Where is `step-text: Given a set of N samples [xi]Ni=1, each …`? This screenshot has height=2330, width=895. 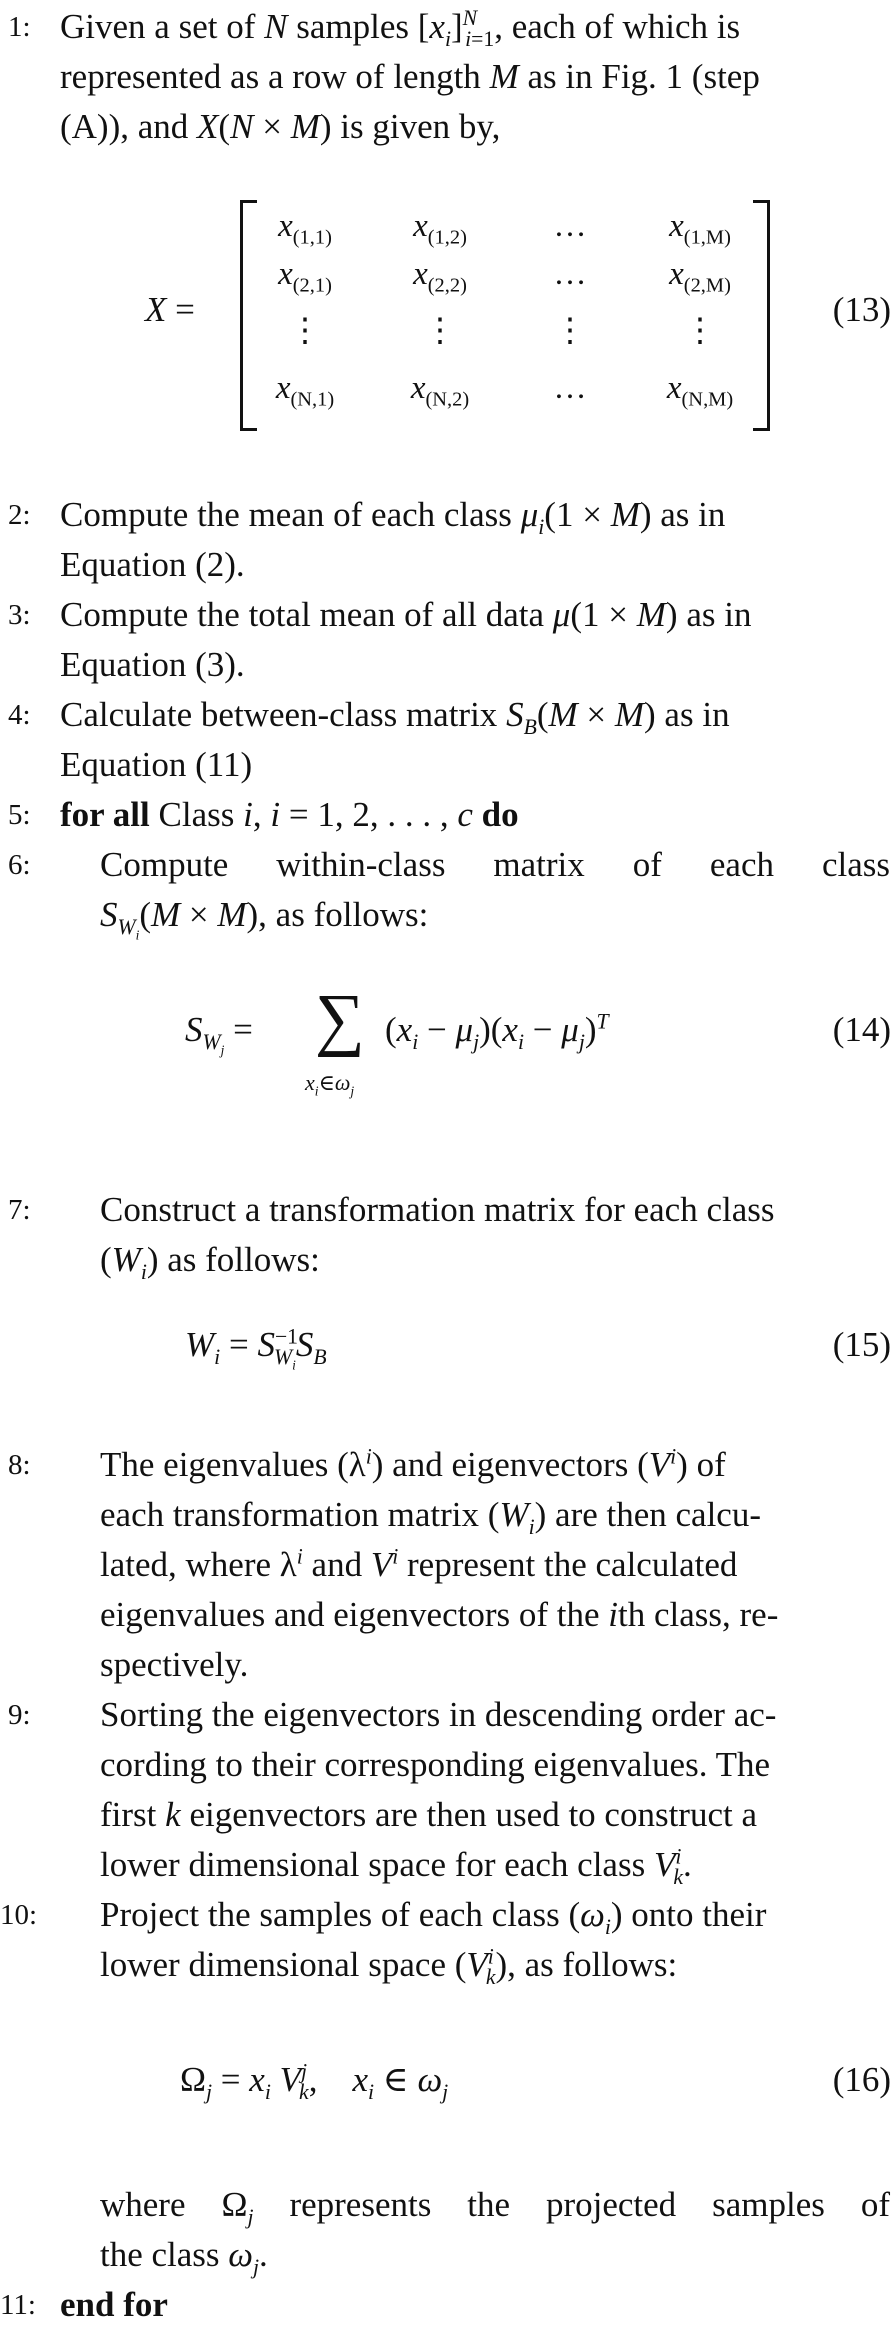 step-text: Given a set of N samples [xi]Ni=1, each … is located at coordinates (400, 28).